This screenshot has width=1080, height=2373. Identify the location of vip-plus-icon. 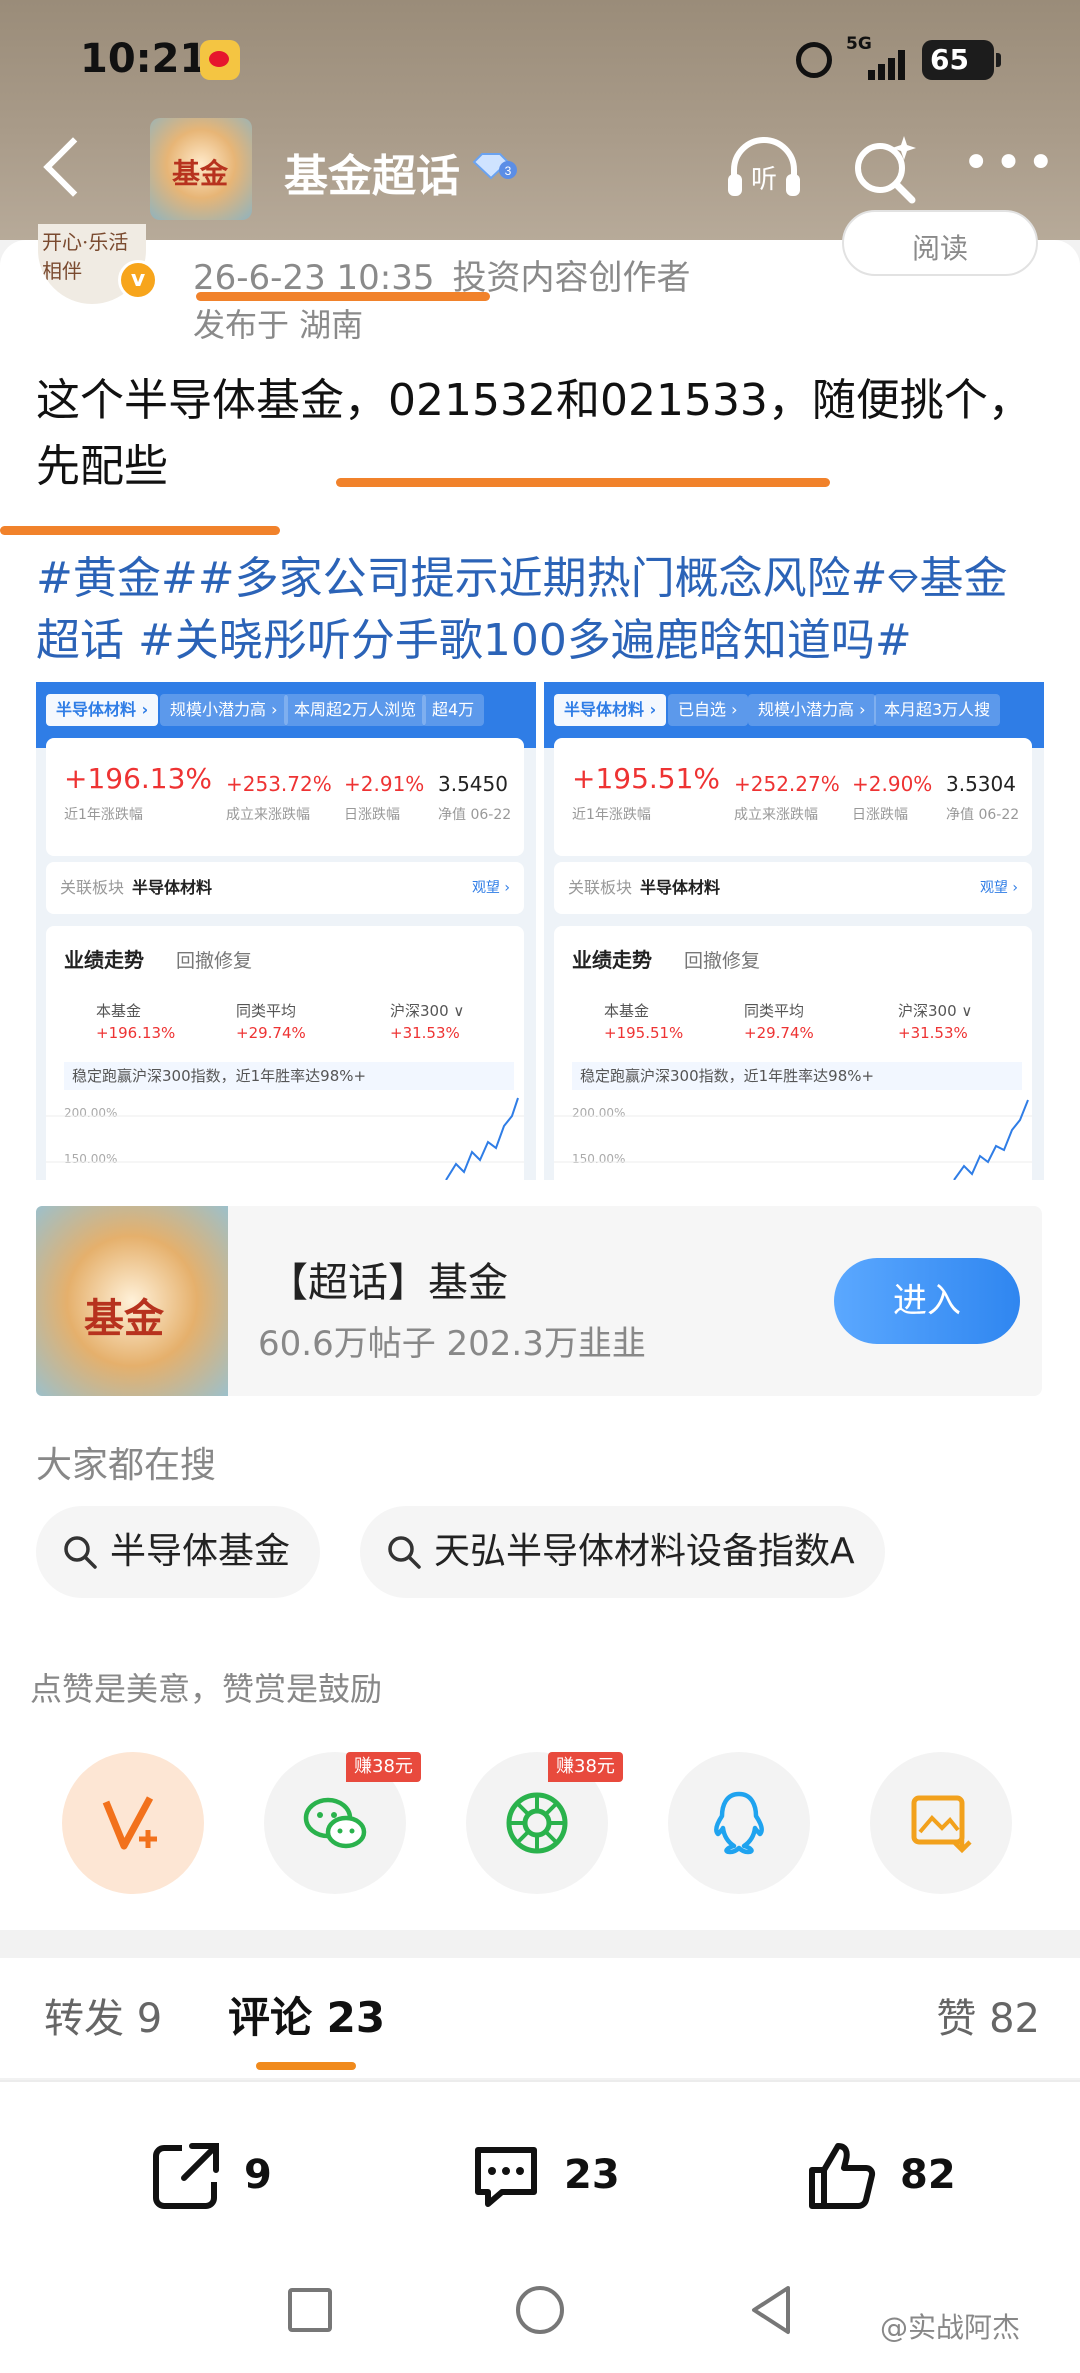
(129, 1823).